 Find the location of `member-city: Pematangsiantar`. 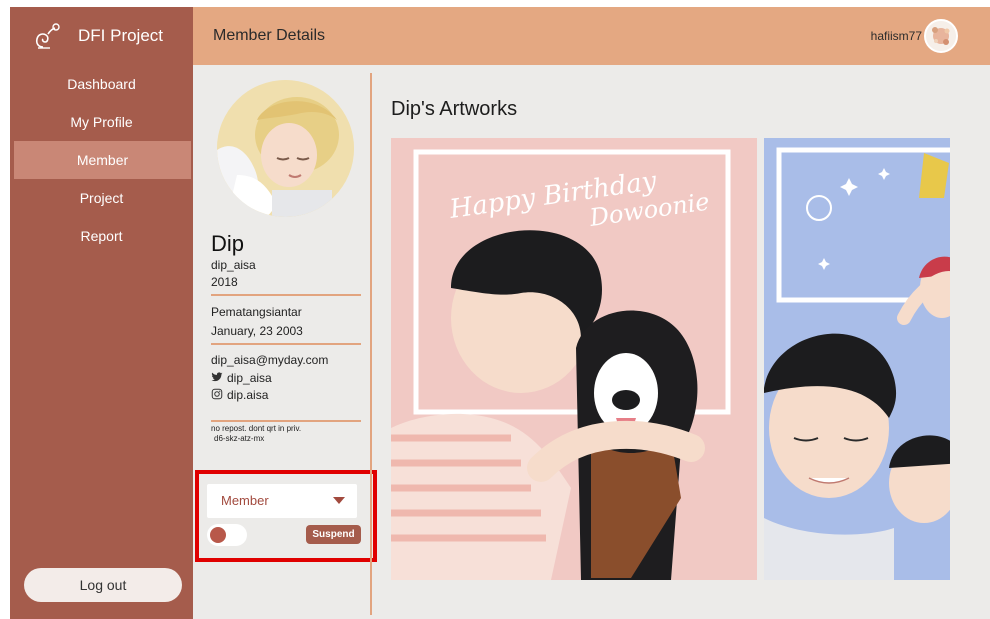

member-city: Pematangsiantar is located at coordinates (256, 312).